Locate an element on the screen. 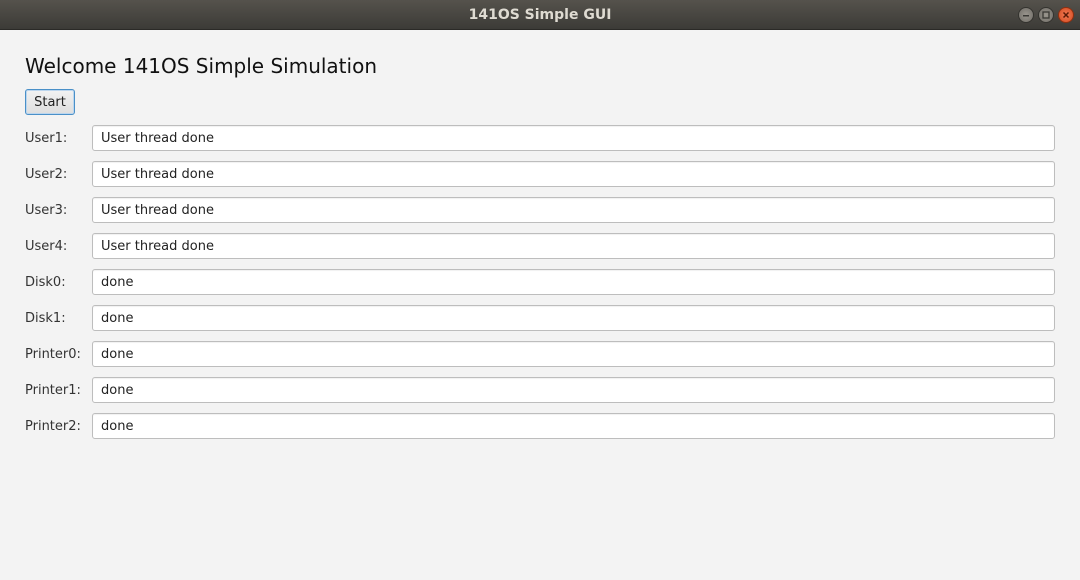 The height and width of the screenshot is (580, 1080). status-row-user2: User2: is located at coordinates (540, 174).